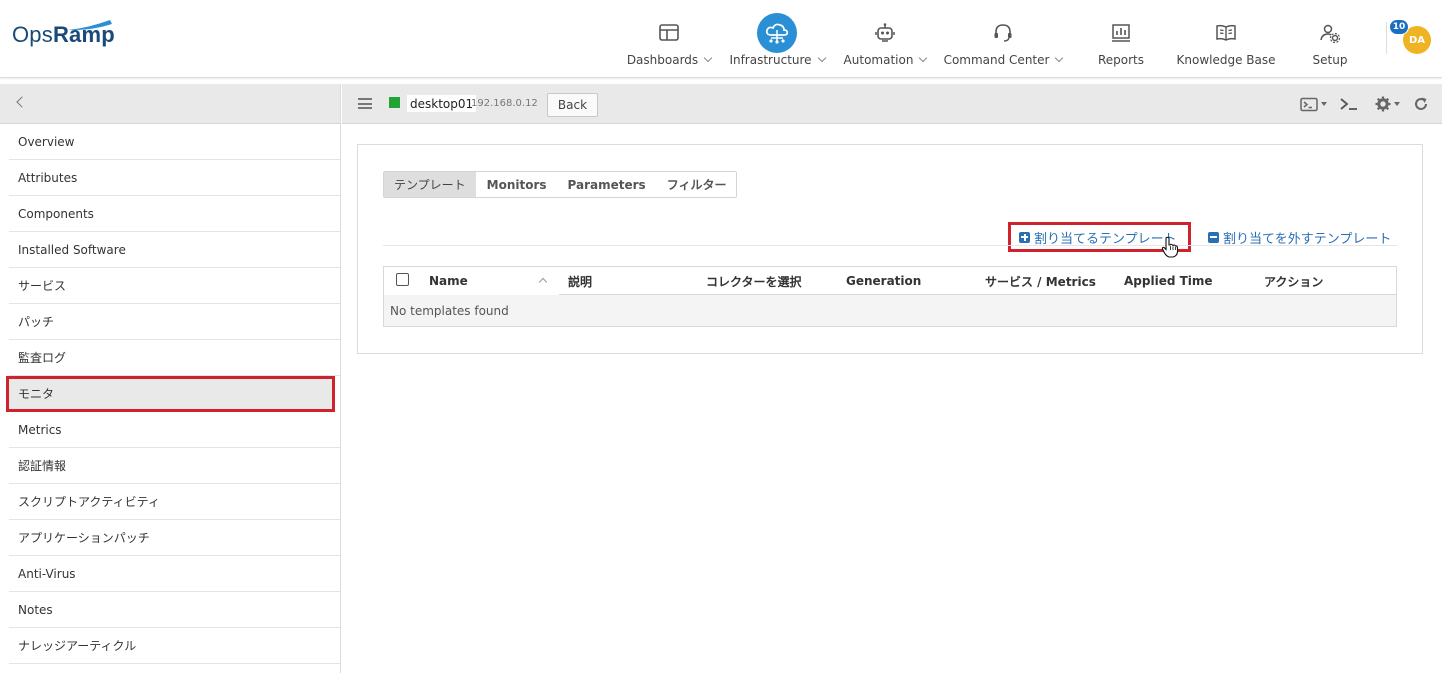  Describe the element at coordinates (662, 60) in the screenshot. I see `nav-dashboards-label: Dashboards` at that location.